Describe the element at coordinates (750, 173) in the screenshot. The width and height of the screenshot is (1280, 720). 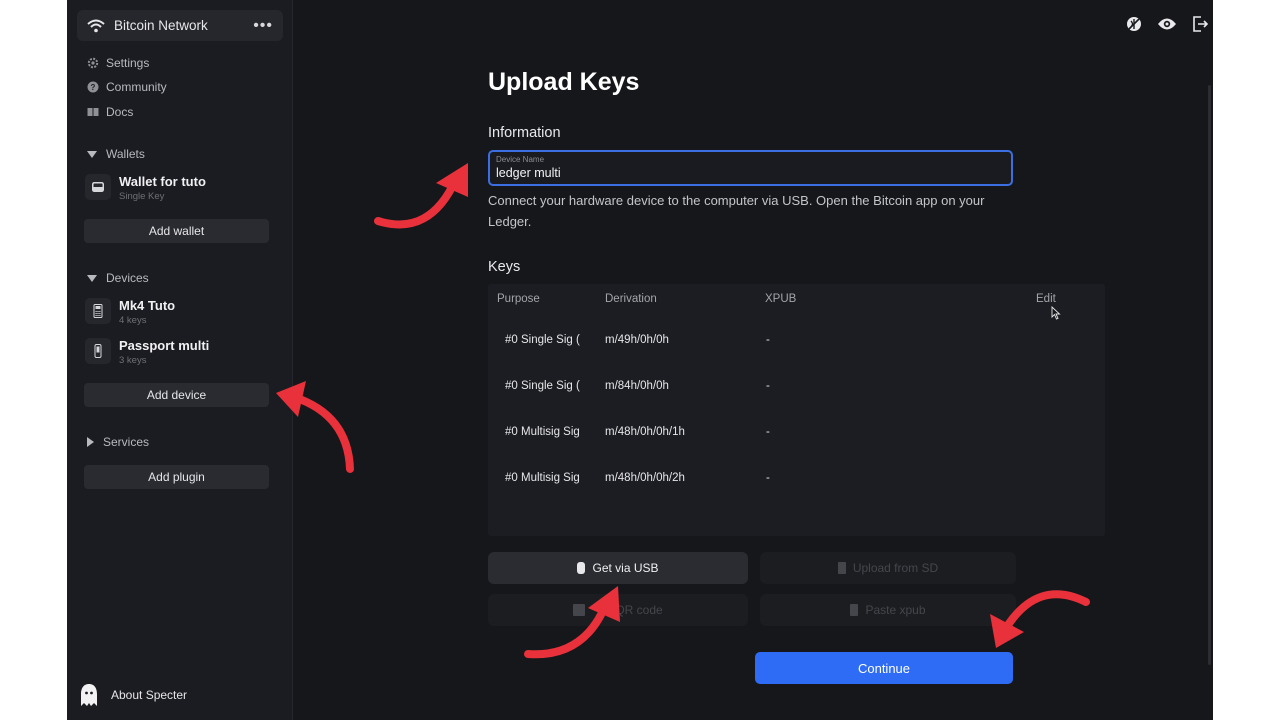
I see `device-name-input` at that location.